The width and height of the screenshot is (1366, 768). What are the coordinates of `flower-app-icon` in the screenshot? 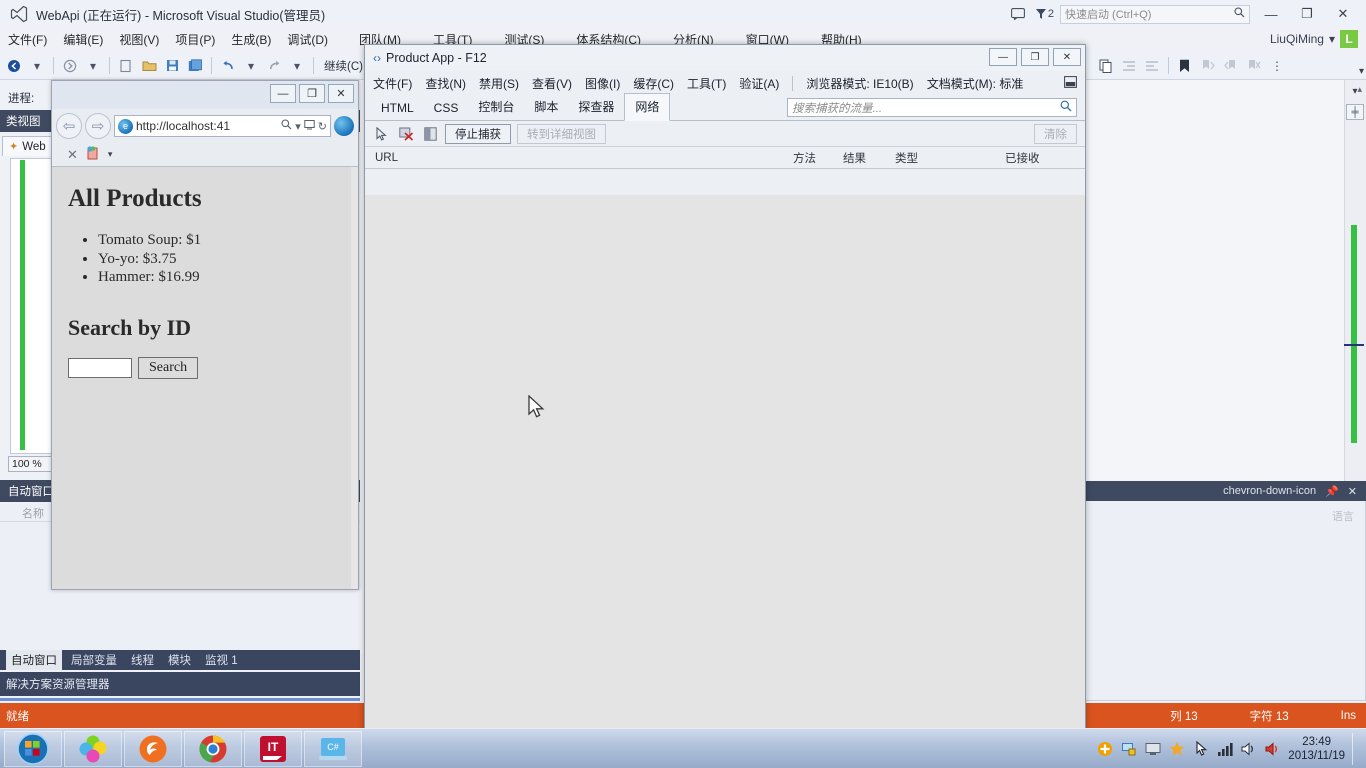 It's located at (93, 748).